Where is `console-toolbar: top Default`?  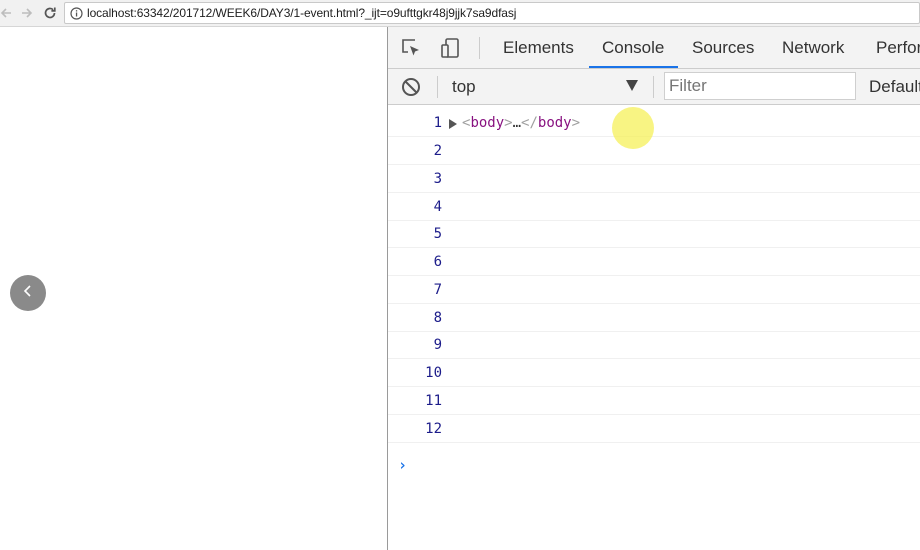
console-toolbar: top Default is located at coordinates (654, 87).